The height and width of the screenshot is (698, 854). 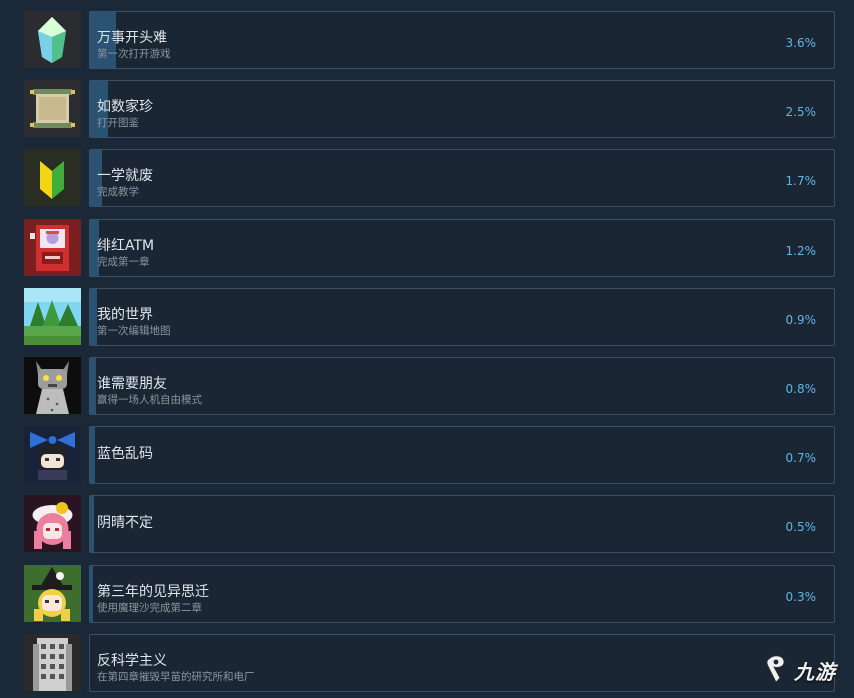 I want to click on achievement-row: 一学就废完成教学 1.7%, so click(x=427, y=179).